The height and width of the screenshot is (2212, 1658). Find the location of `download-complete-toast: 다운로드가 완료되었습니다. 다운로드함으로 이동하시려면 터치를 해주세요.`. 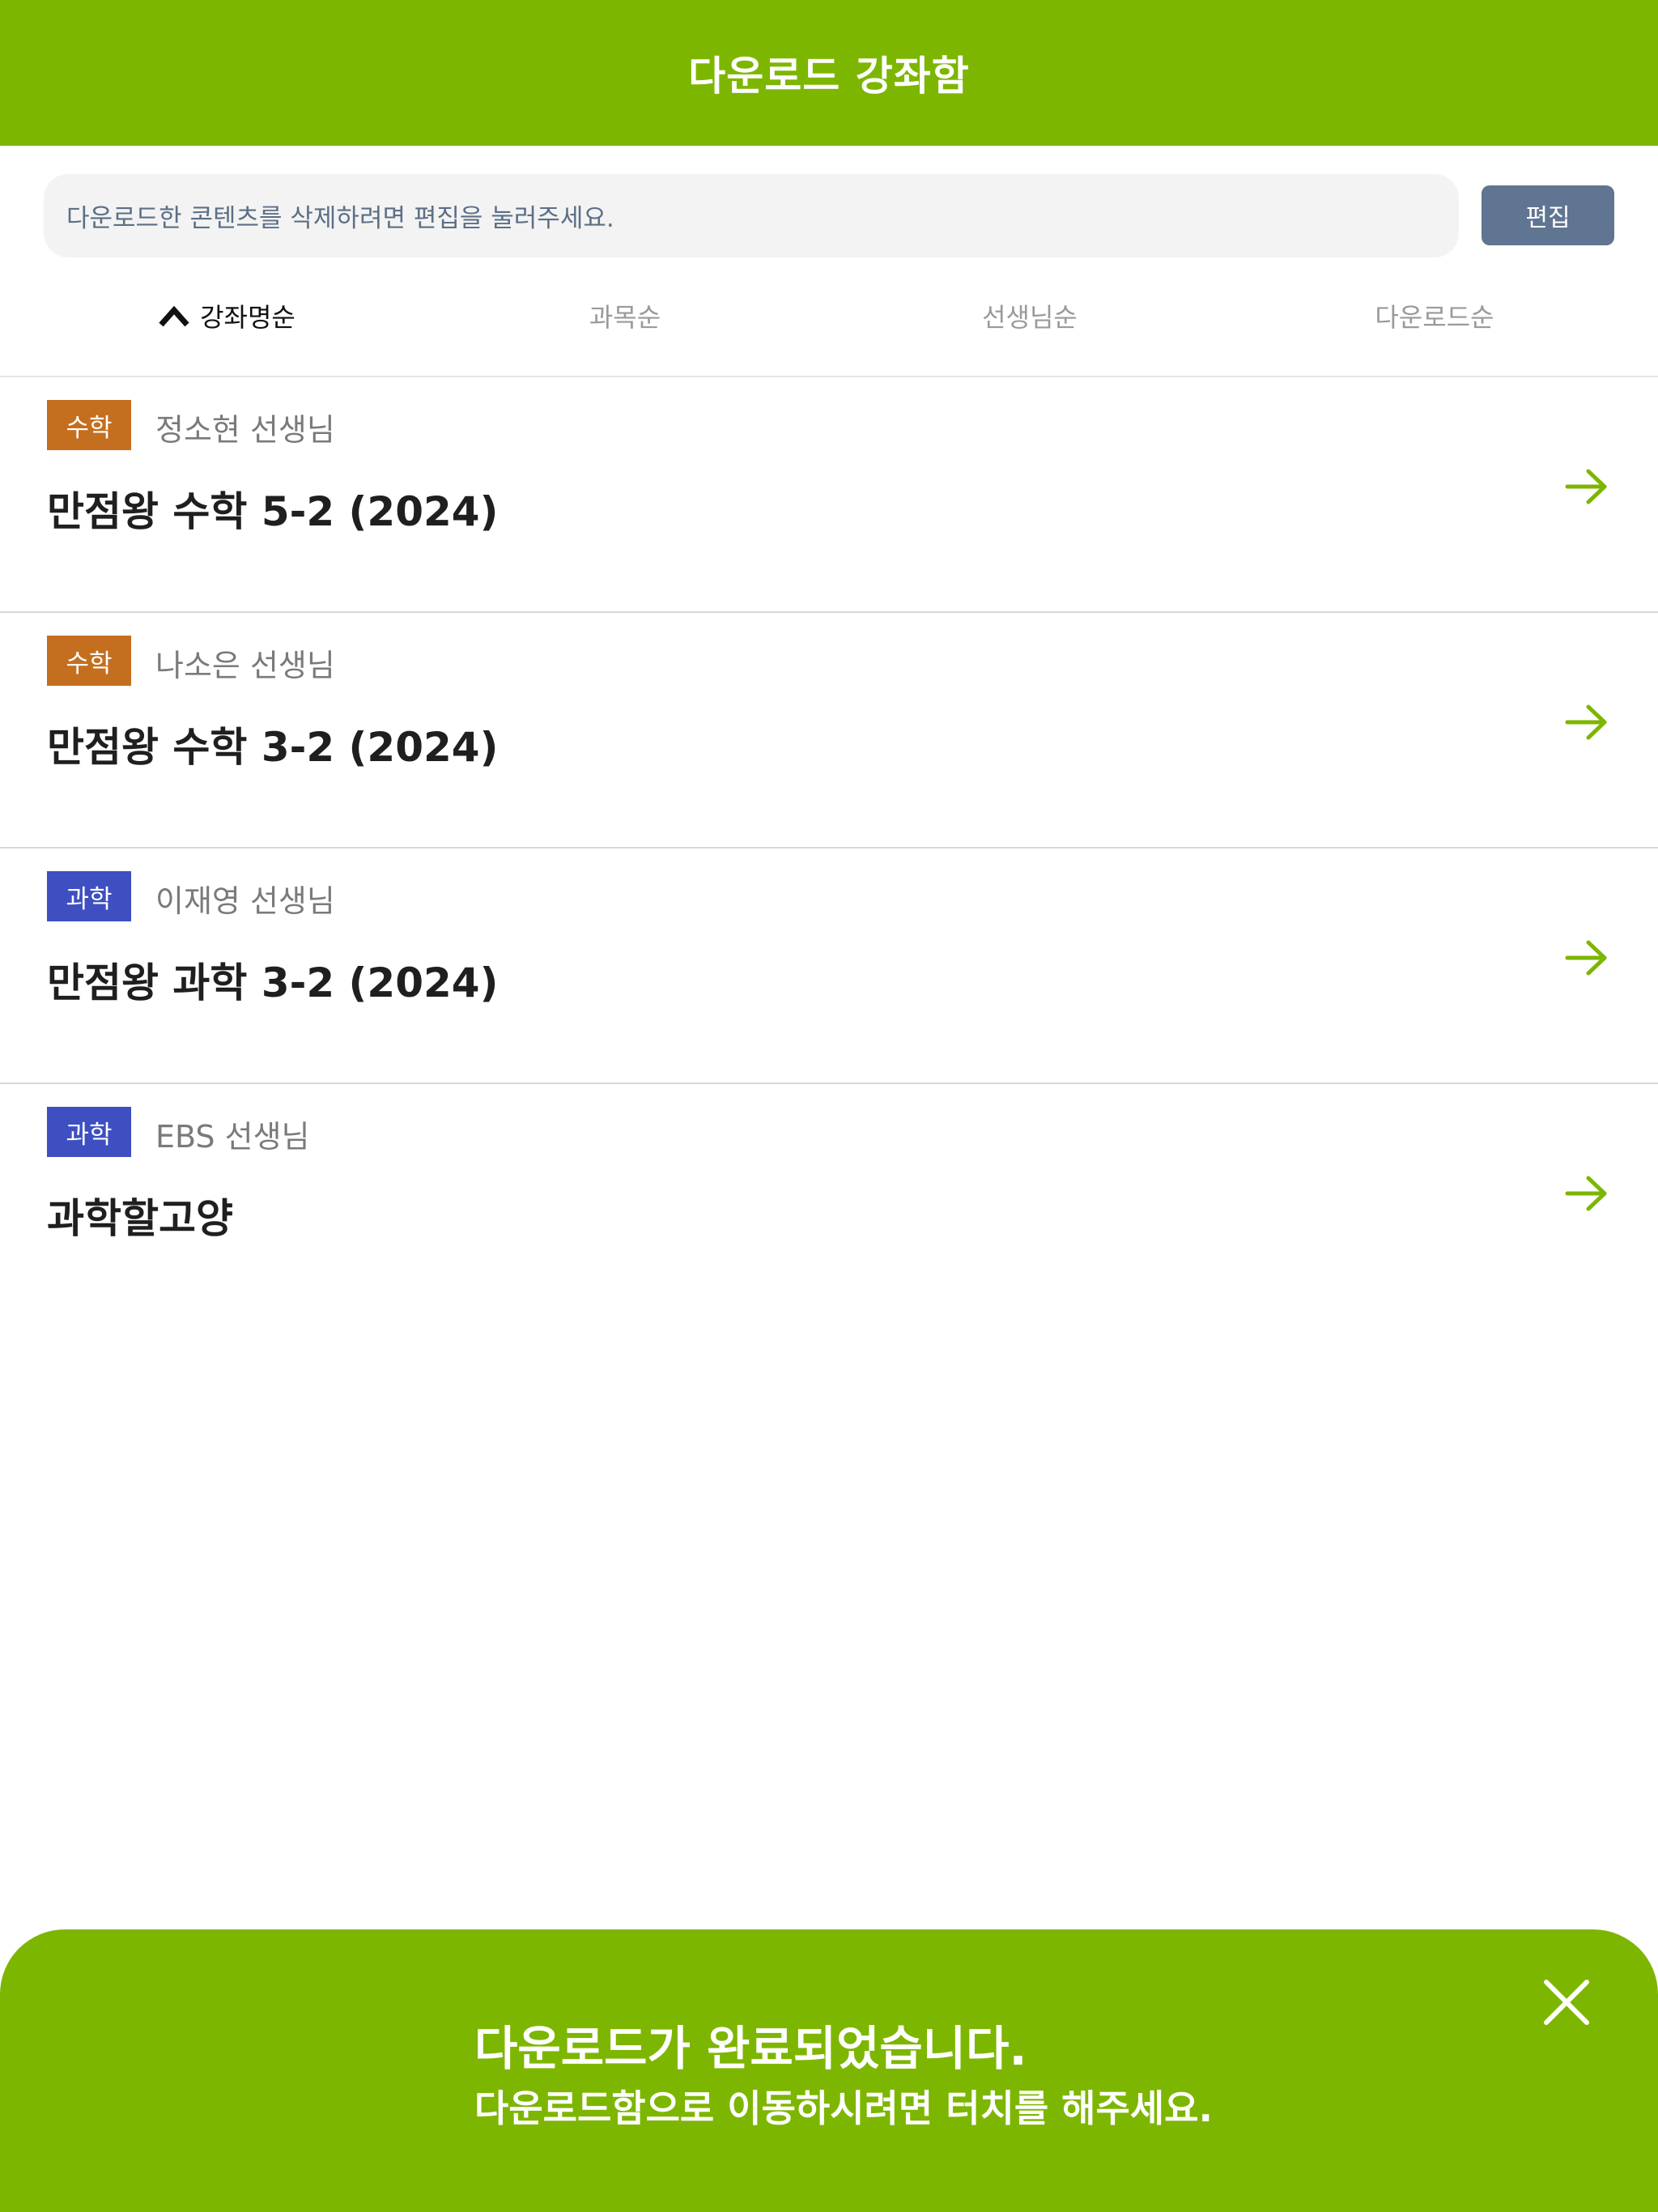

download-complete-toast: 다운로드가 완료되었습니다. 다운로드함으로 이동하시려면 터치를 해주세요. is located at coordinates (829, 2070).